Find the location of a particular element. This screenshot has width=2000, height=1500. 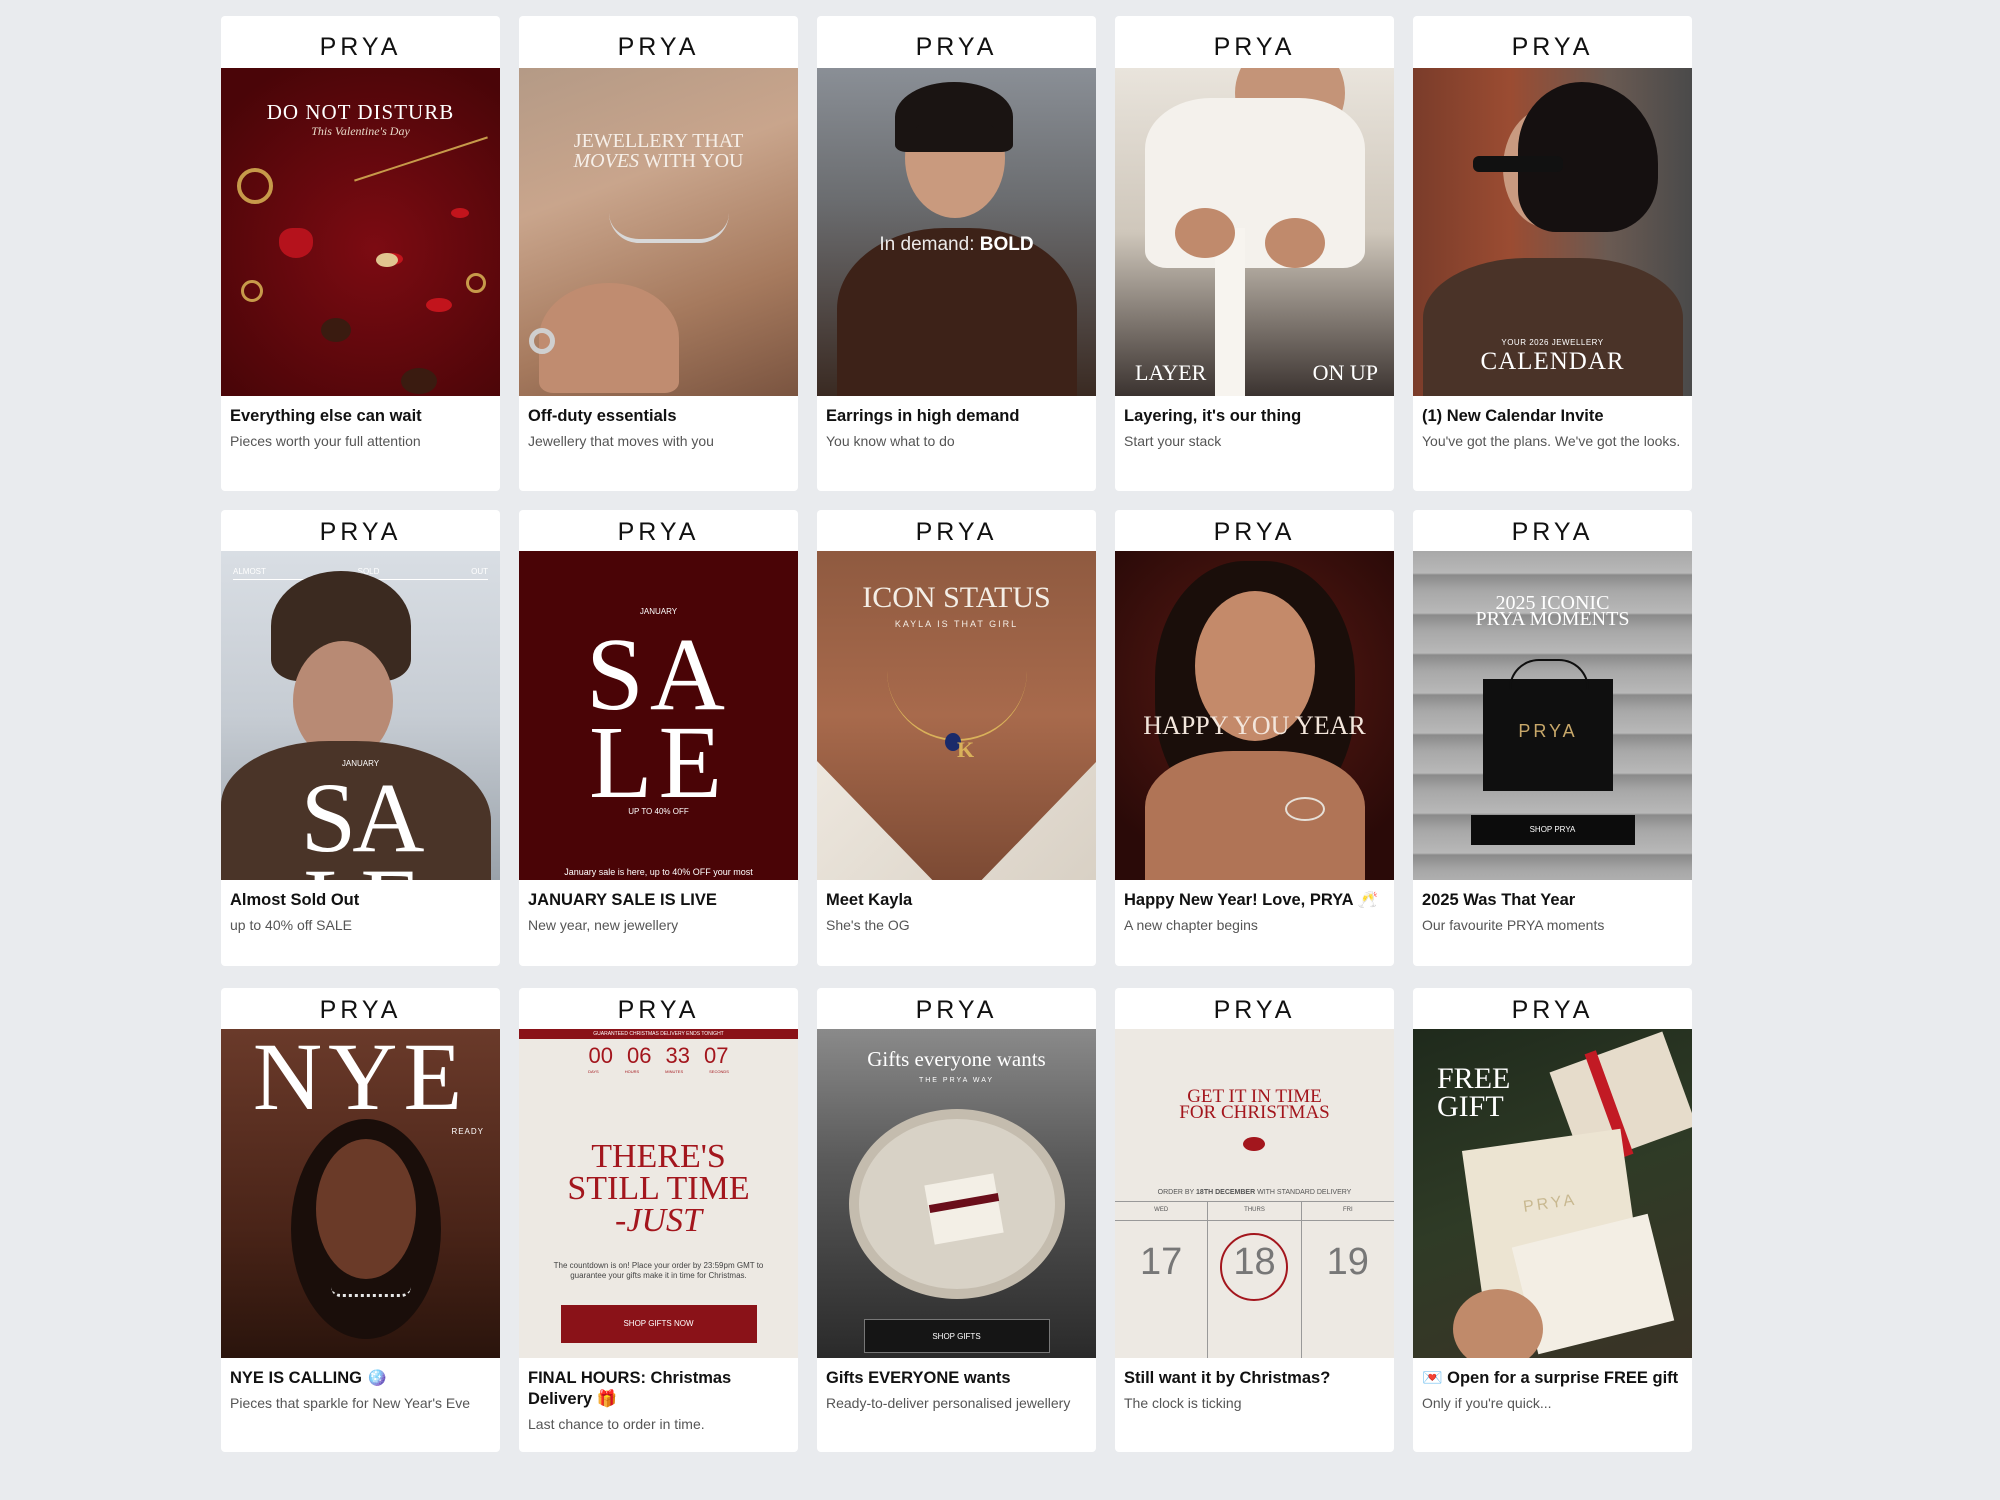

campaign-preview: Pieces worth your full attention is located at coordinates (325, 441).